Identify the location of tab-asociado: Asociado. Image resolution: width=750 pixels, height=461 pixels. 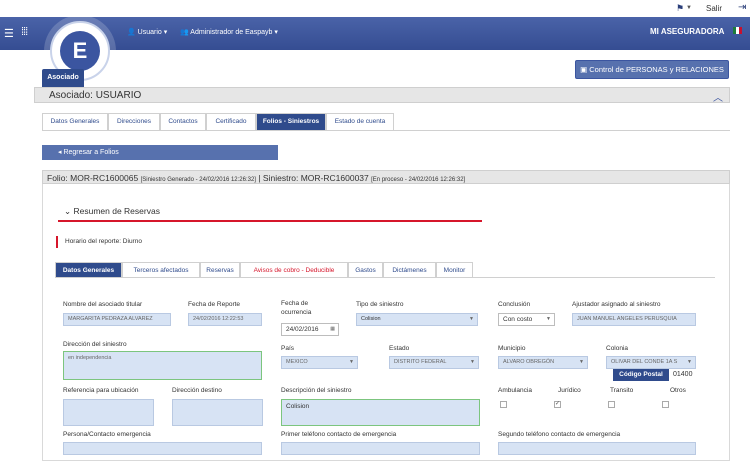
(63, 78).